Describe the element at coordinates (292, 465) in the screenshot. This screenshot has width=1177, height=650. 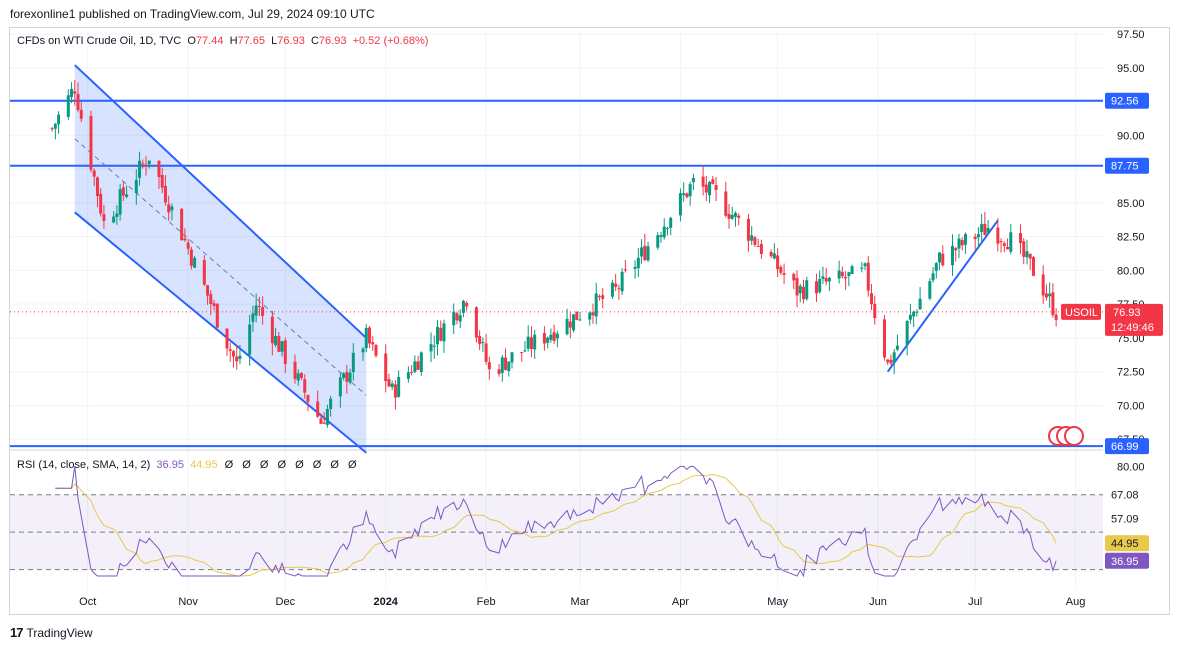
I see `visibility-icons: Ø Ø Ø Ø Ø Ø Ø Ø` at that location.